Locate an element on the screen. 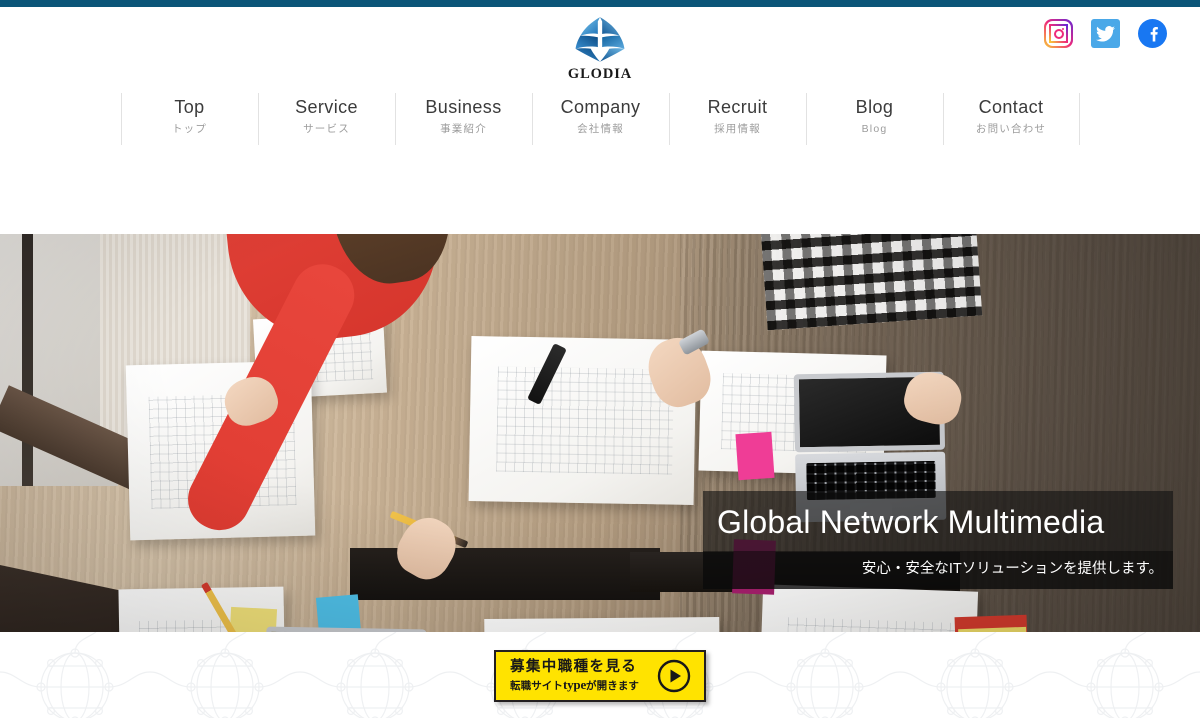 The image size is (1200, 718). nav-item-company: Company 会社情報 is located at coordinates (600, 119).